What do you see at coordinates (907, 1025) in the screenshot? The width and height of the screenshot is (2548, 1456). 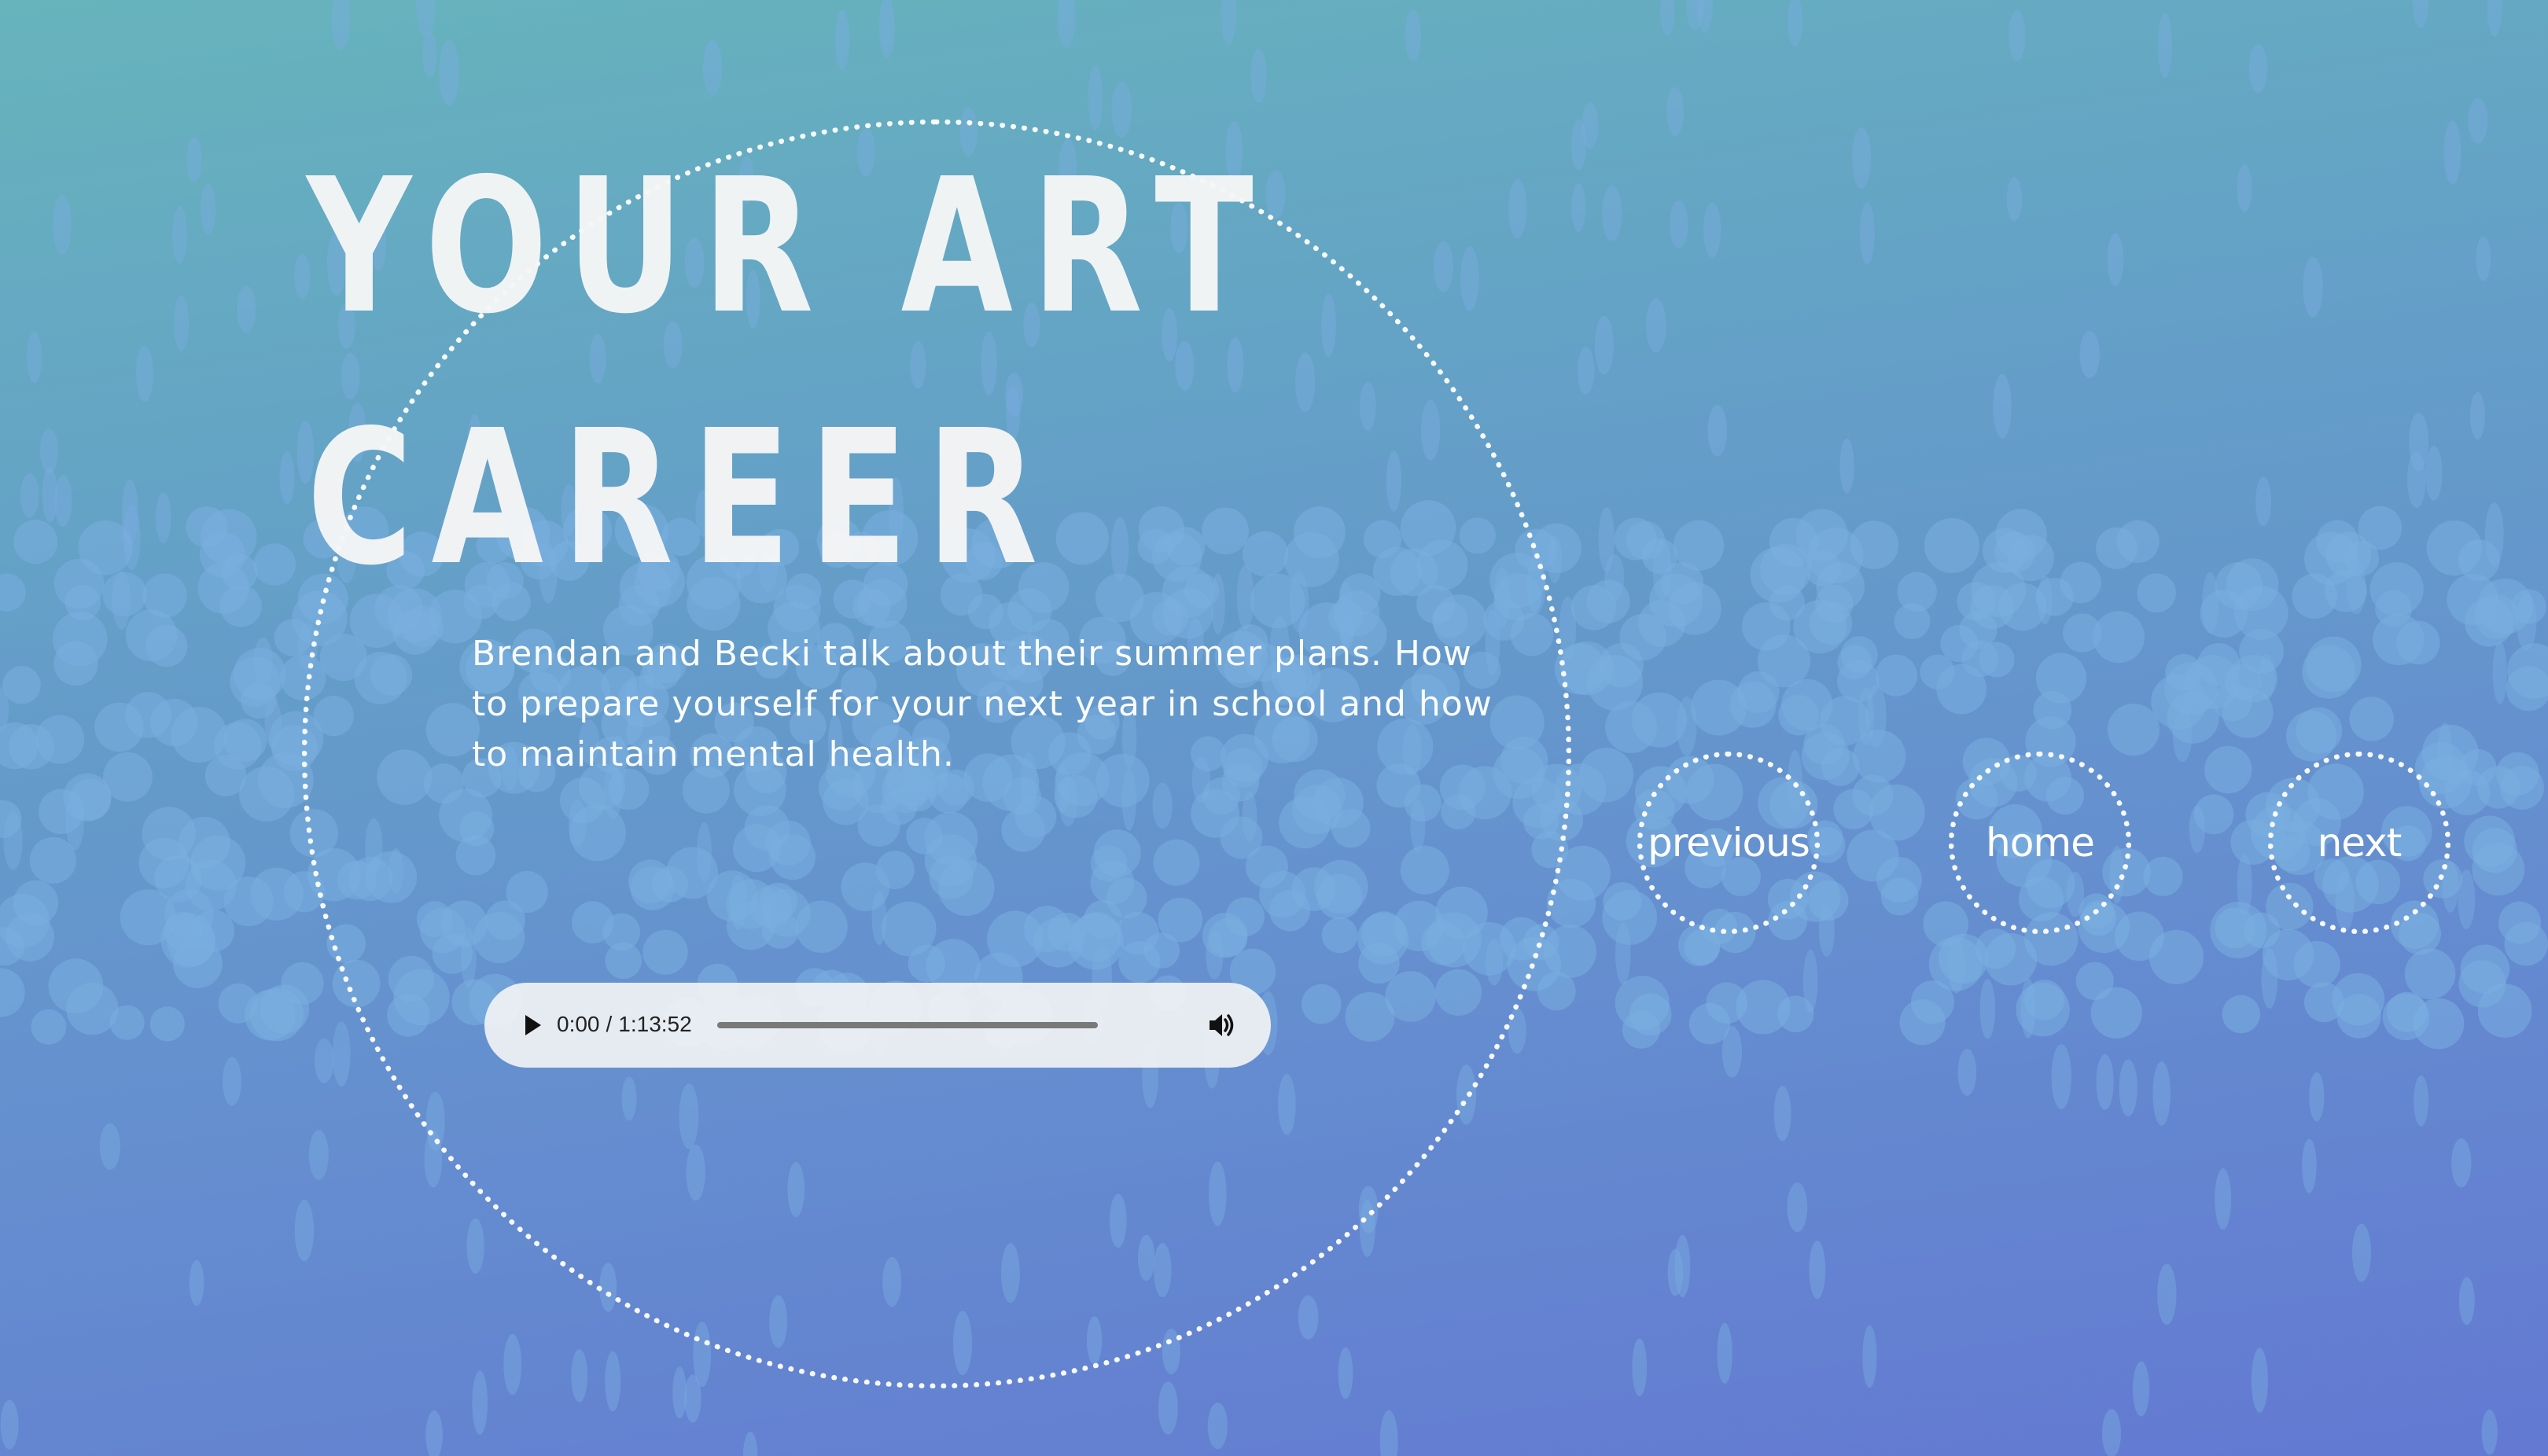 I see `seek-bar` at bounding box center [907, 1025].